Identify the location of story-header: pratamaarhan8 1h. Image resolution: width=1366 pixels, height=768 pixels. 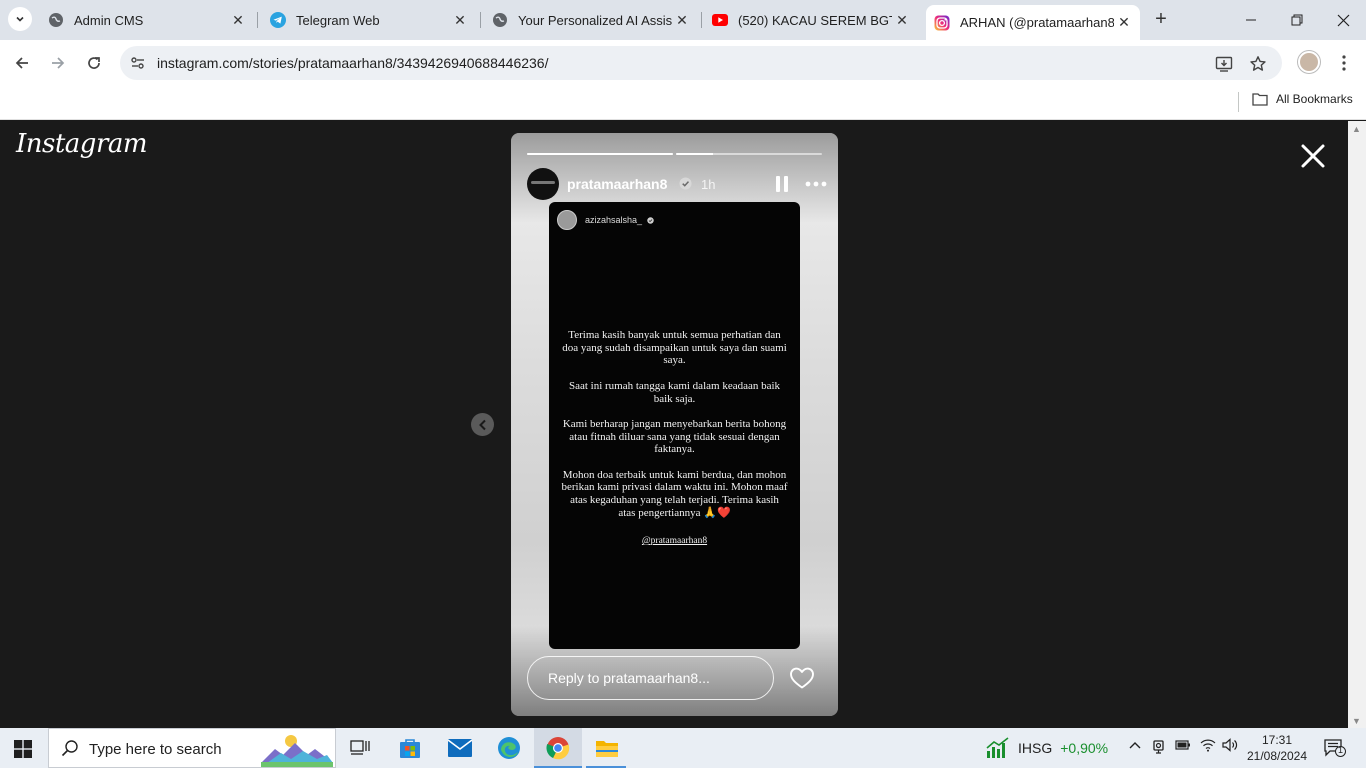
(677, 184).